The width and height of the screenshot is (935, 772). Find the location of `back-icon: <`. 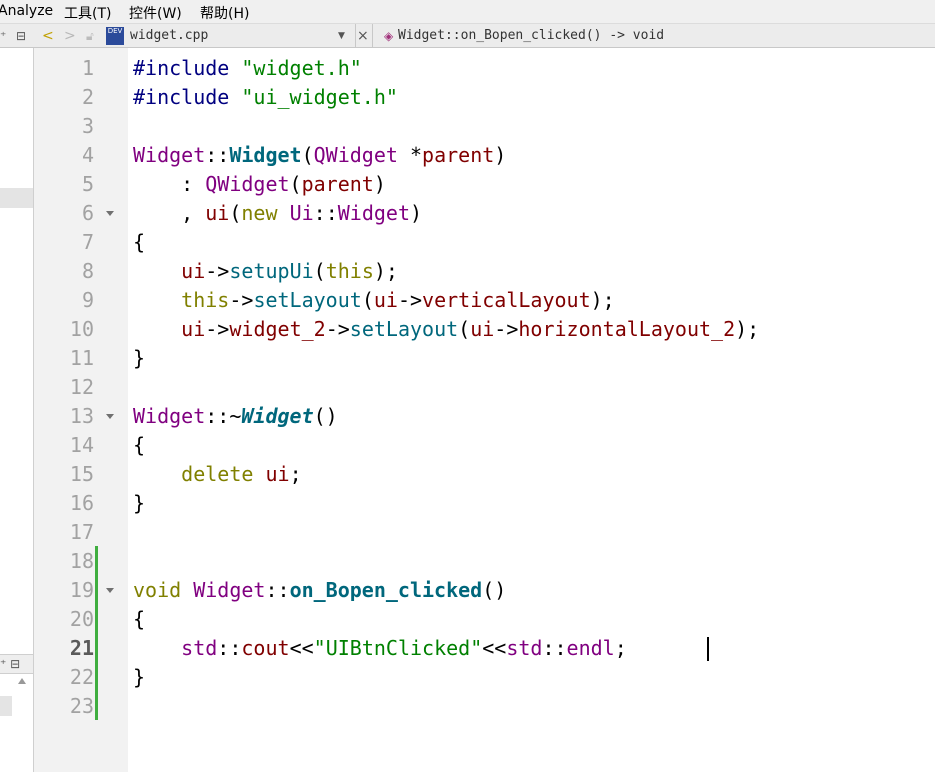

back-icon: < is located at coordinates (48, 36).